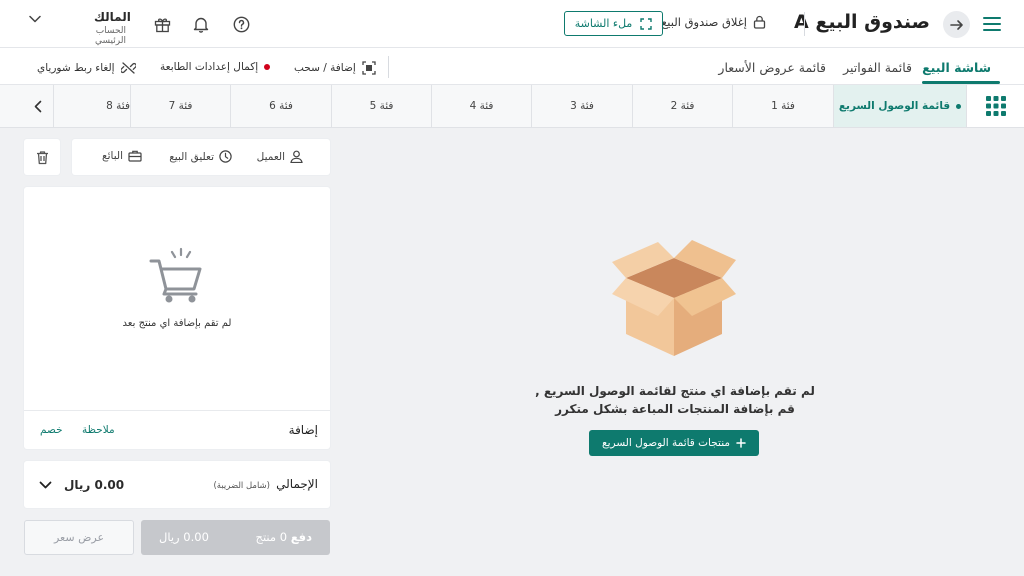 The height and width of the screenshot is (576, 1024). I want to click on fullscreen-button: ملء الشاشة, so click(613, 23).